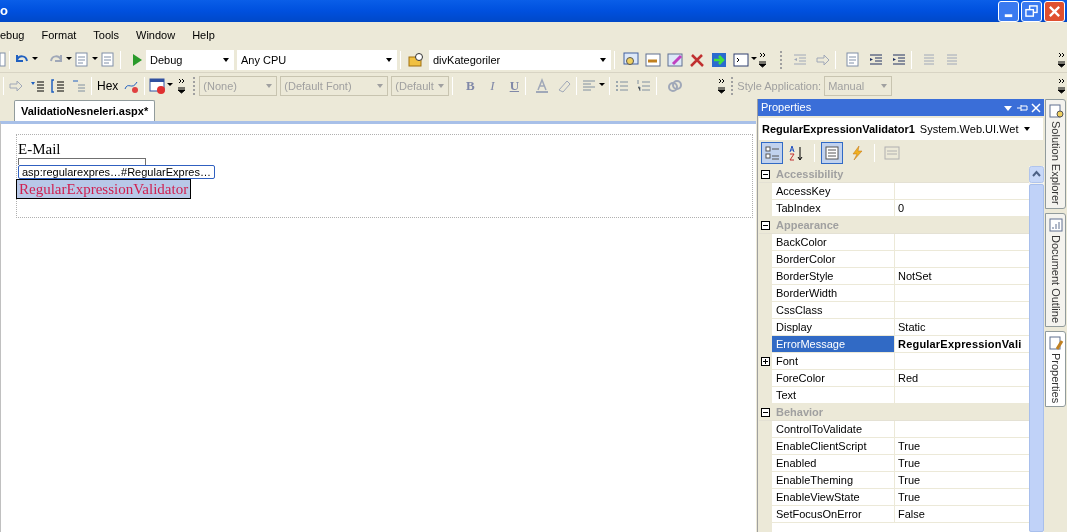  What do you see at coordinates (1055, 111) in the screenshot?
I see `explorer-icon` at bounding box center [1055, 111].